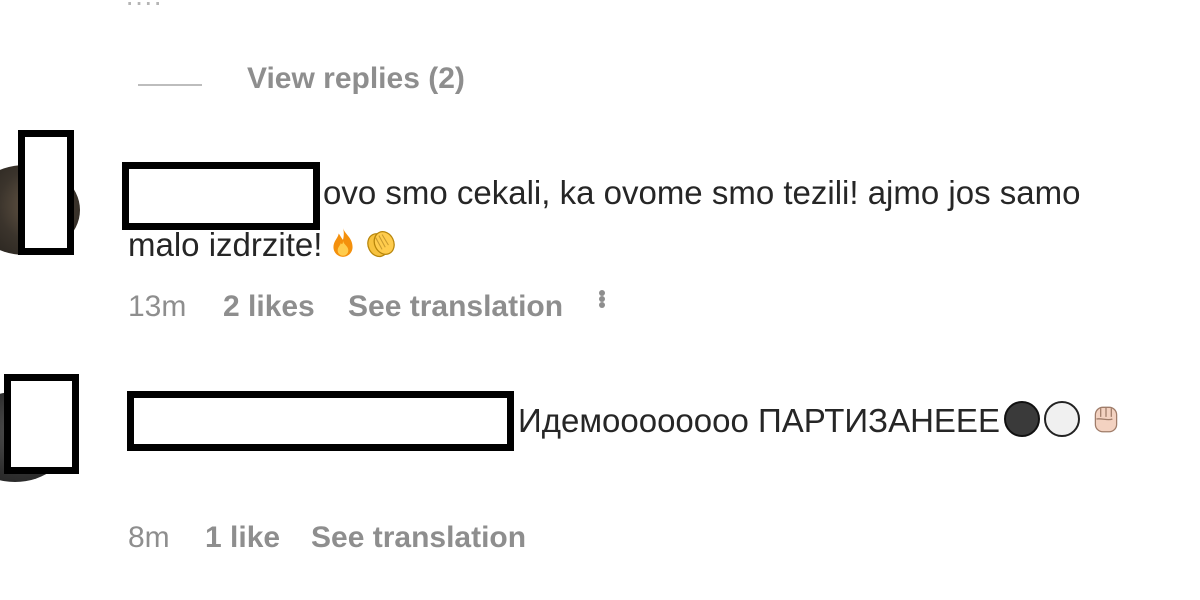  What do you see at coordinates (1106, 419) in the screenshot?
I see `raised-fist-emoji` at bounding box center [1106, 419].